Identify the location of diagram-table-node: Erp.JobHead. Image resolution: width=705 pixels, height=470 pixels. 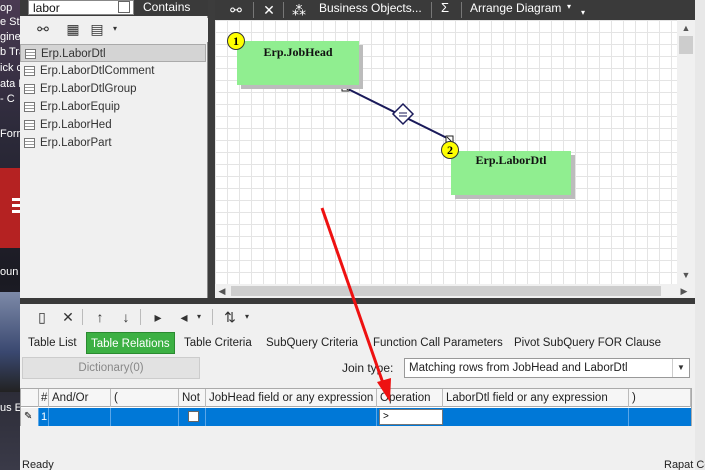
(298, 63).